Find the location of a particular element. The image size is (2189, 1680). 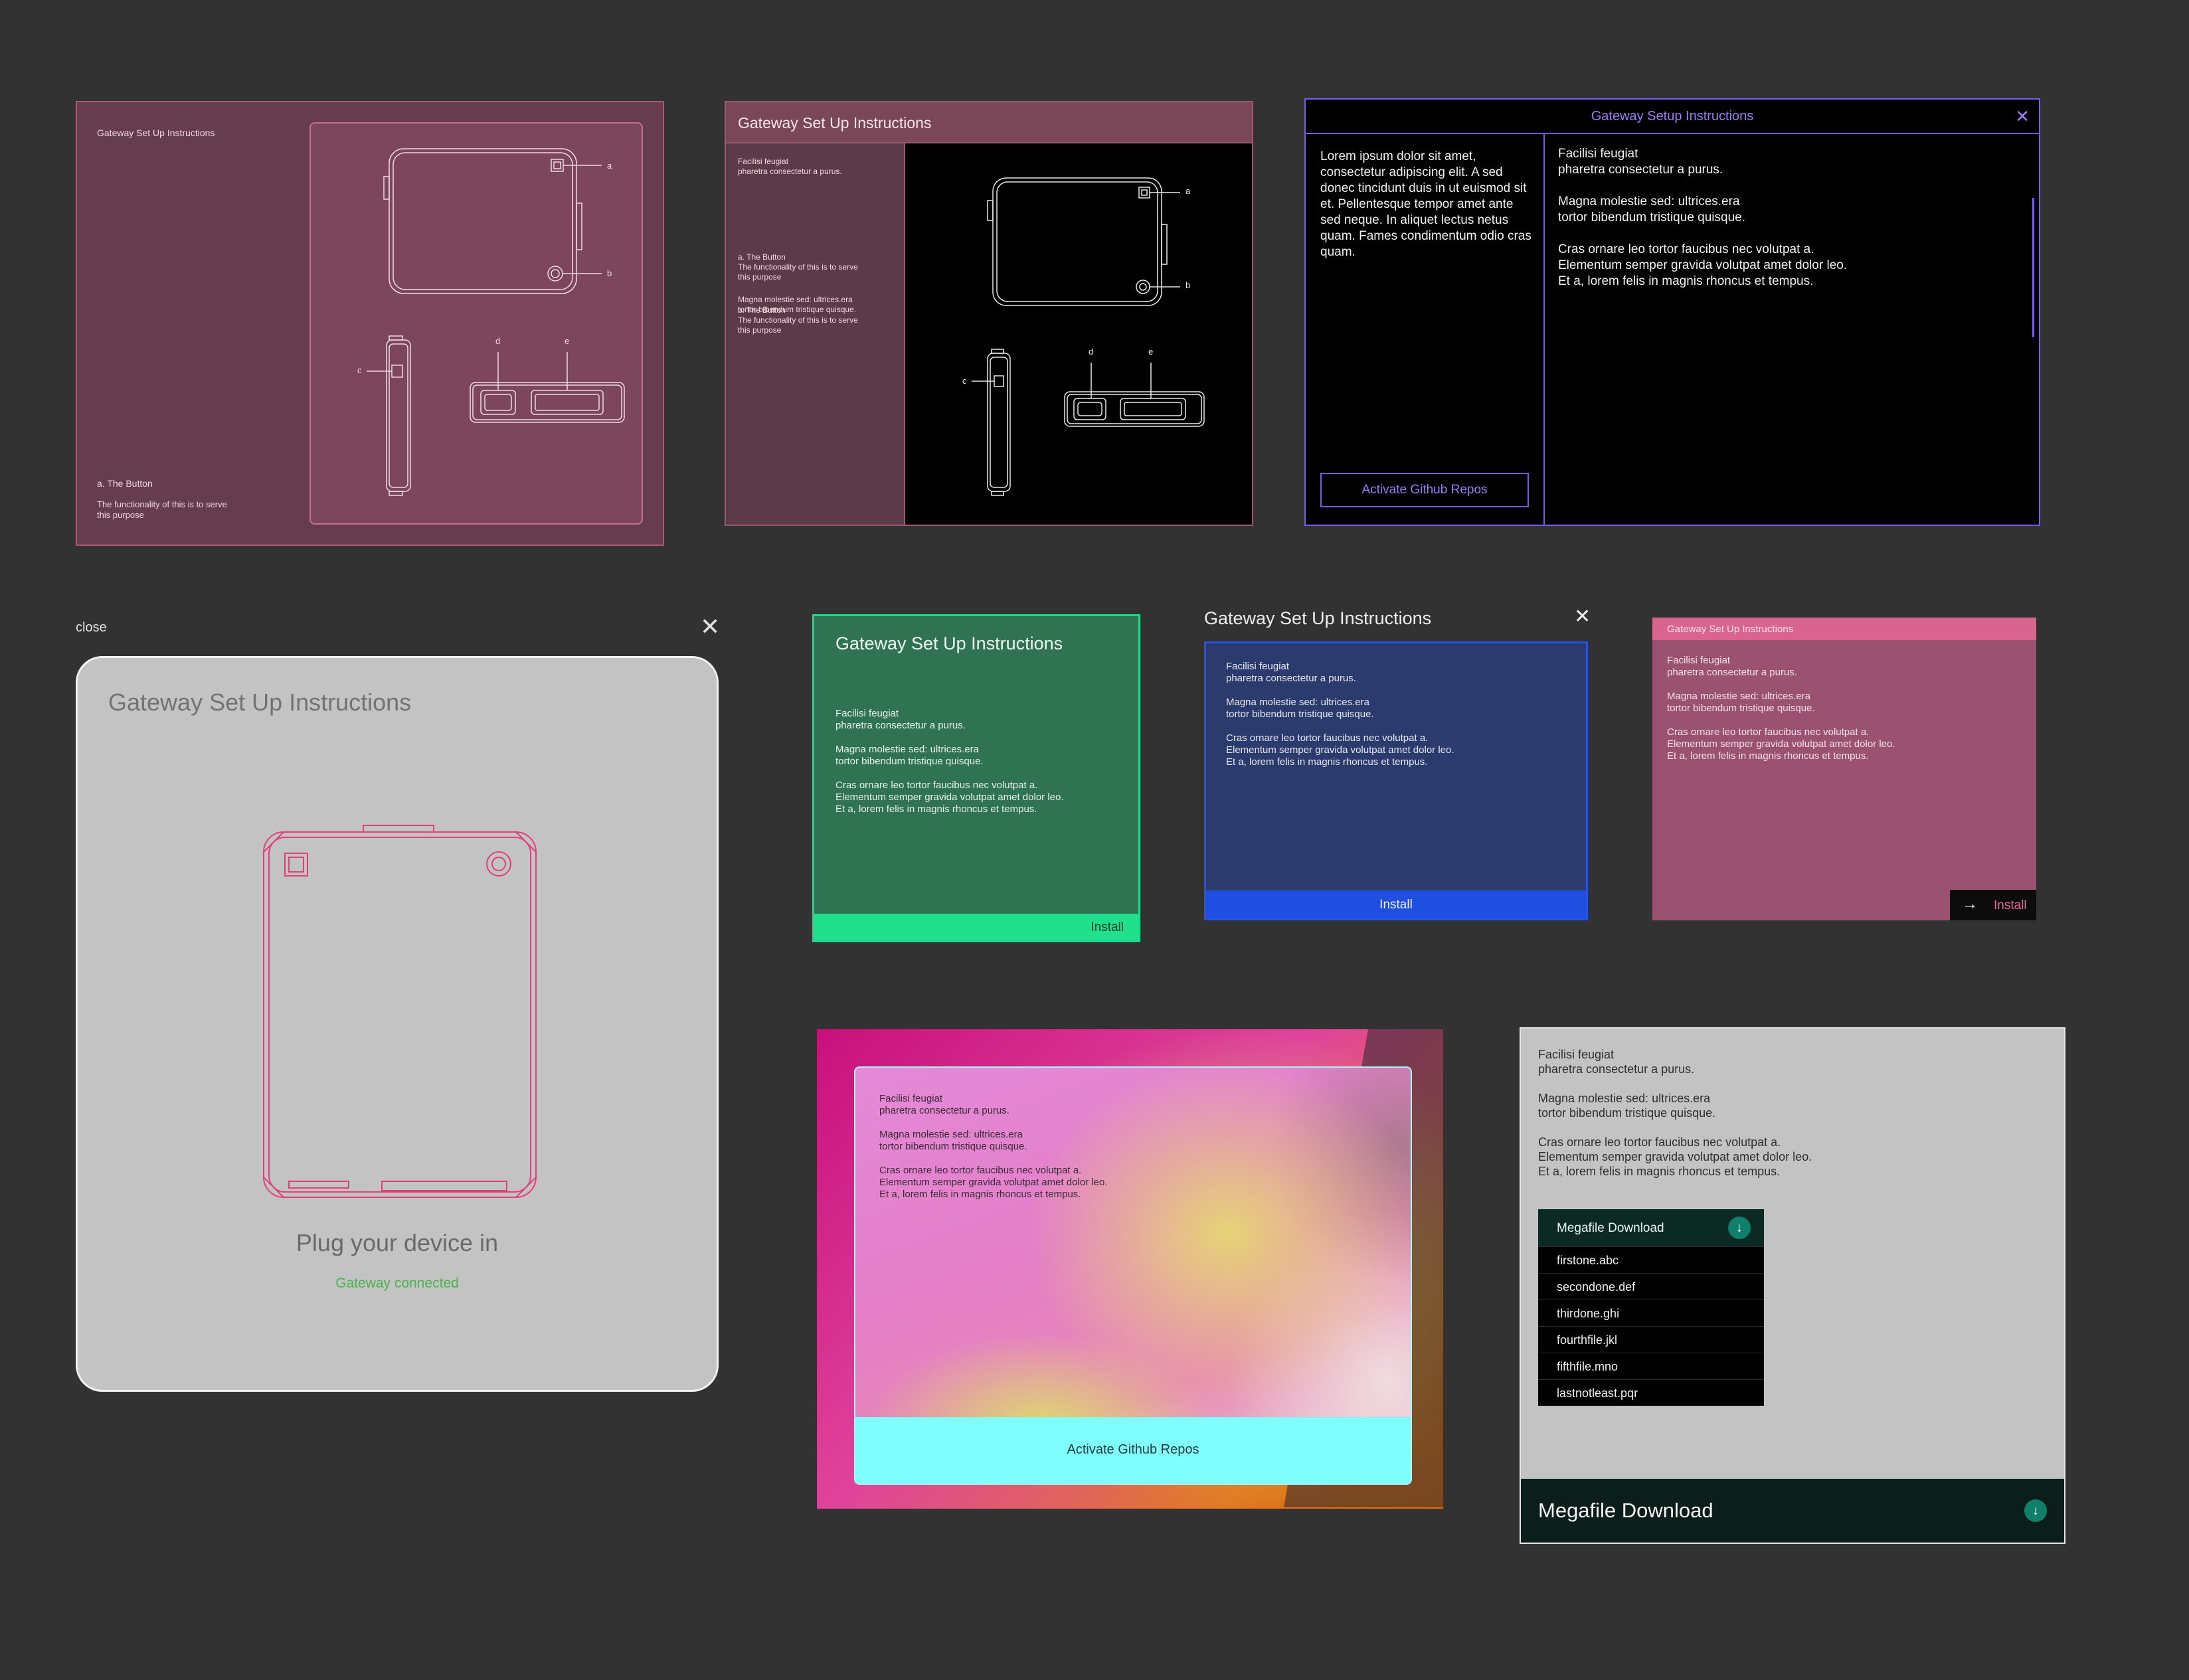

file-list-item: secondone.def is located at coordinates (1651, 1286).